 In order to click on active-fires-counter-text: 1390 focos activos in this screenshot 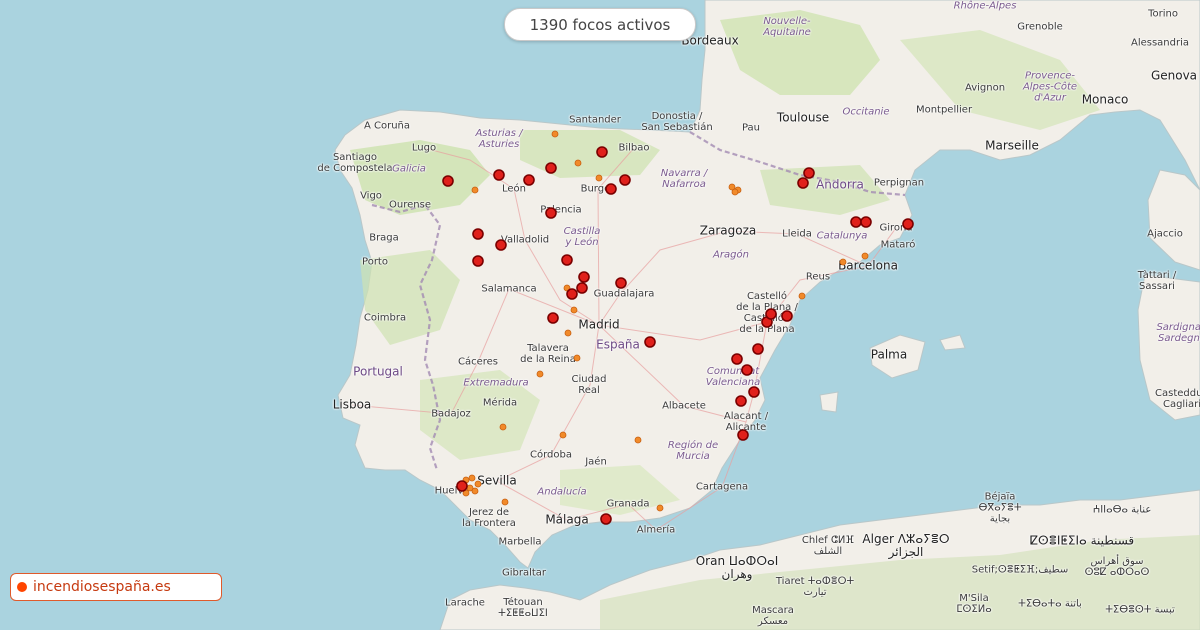, I will do `click(600, 24)`.